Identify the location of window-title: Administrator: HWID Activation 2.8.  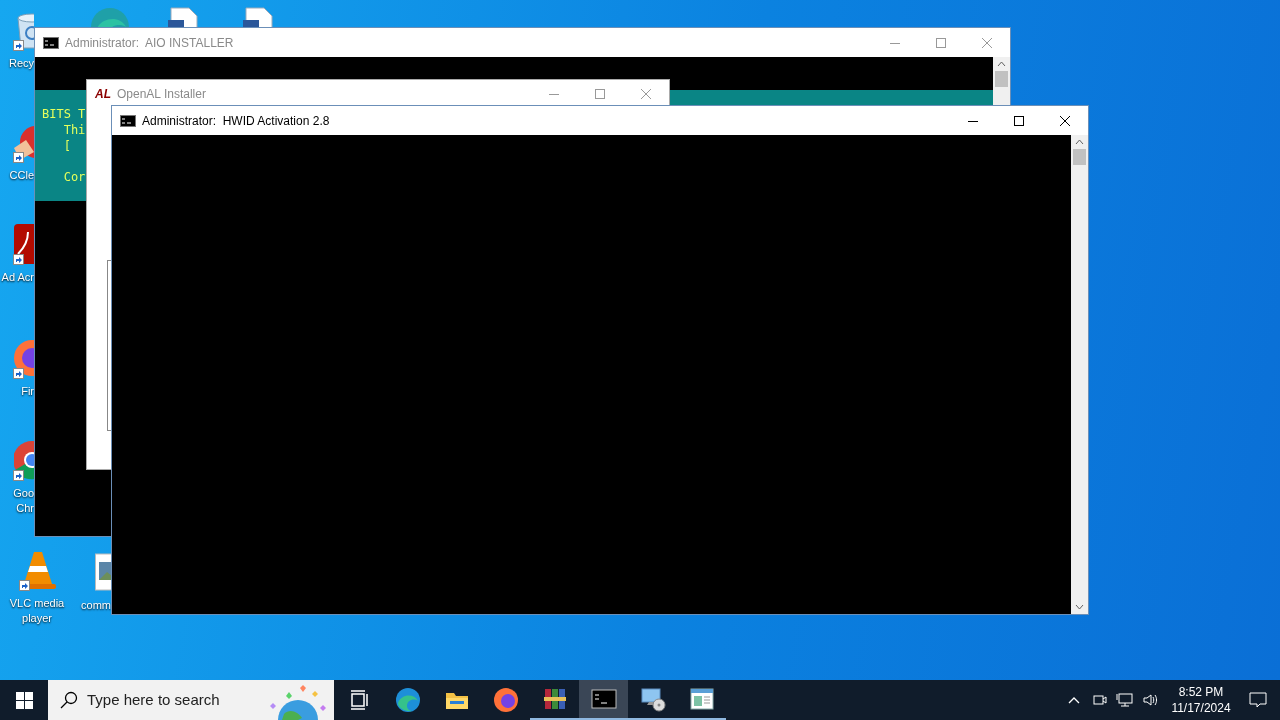
(236, 121).